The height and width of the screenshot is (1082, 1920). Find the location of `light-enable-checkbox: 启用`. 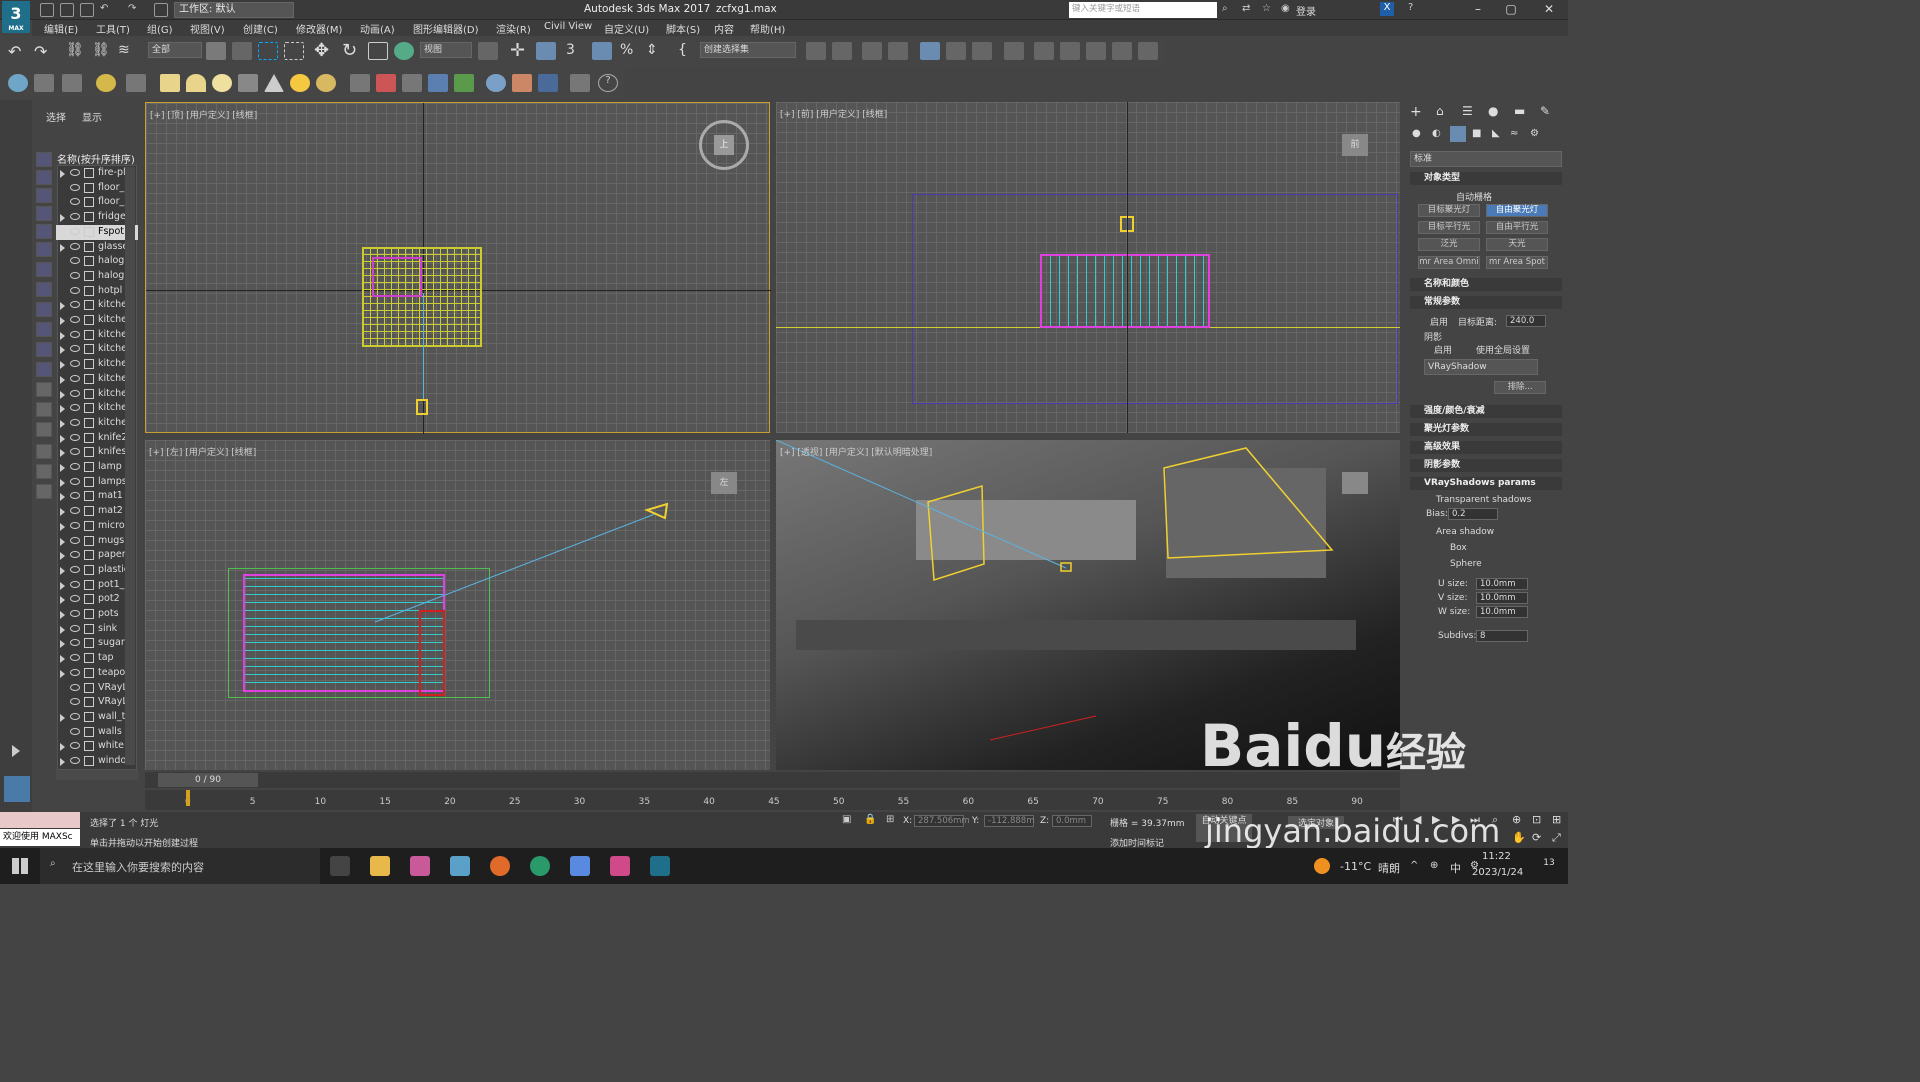

light-enable-checkbox: 启用 is located at coordinates (1439, 321).